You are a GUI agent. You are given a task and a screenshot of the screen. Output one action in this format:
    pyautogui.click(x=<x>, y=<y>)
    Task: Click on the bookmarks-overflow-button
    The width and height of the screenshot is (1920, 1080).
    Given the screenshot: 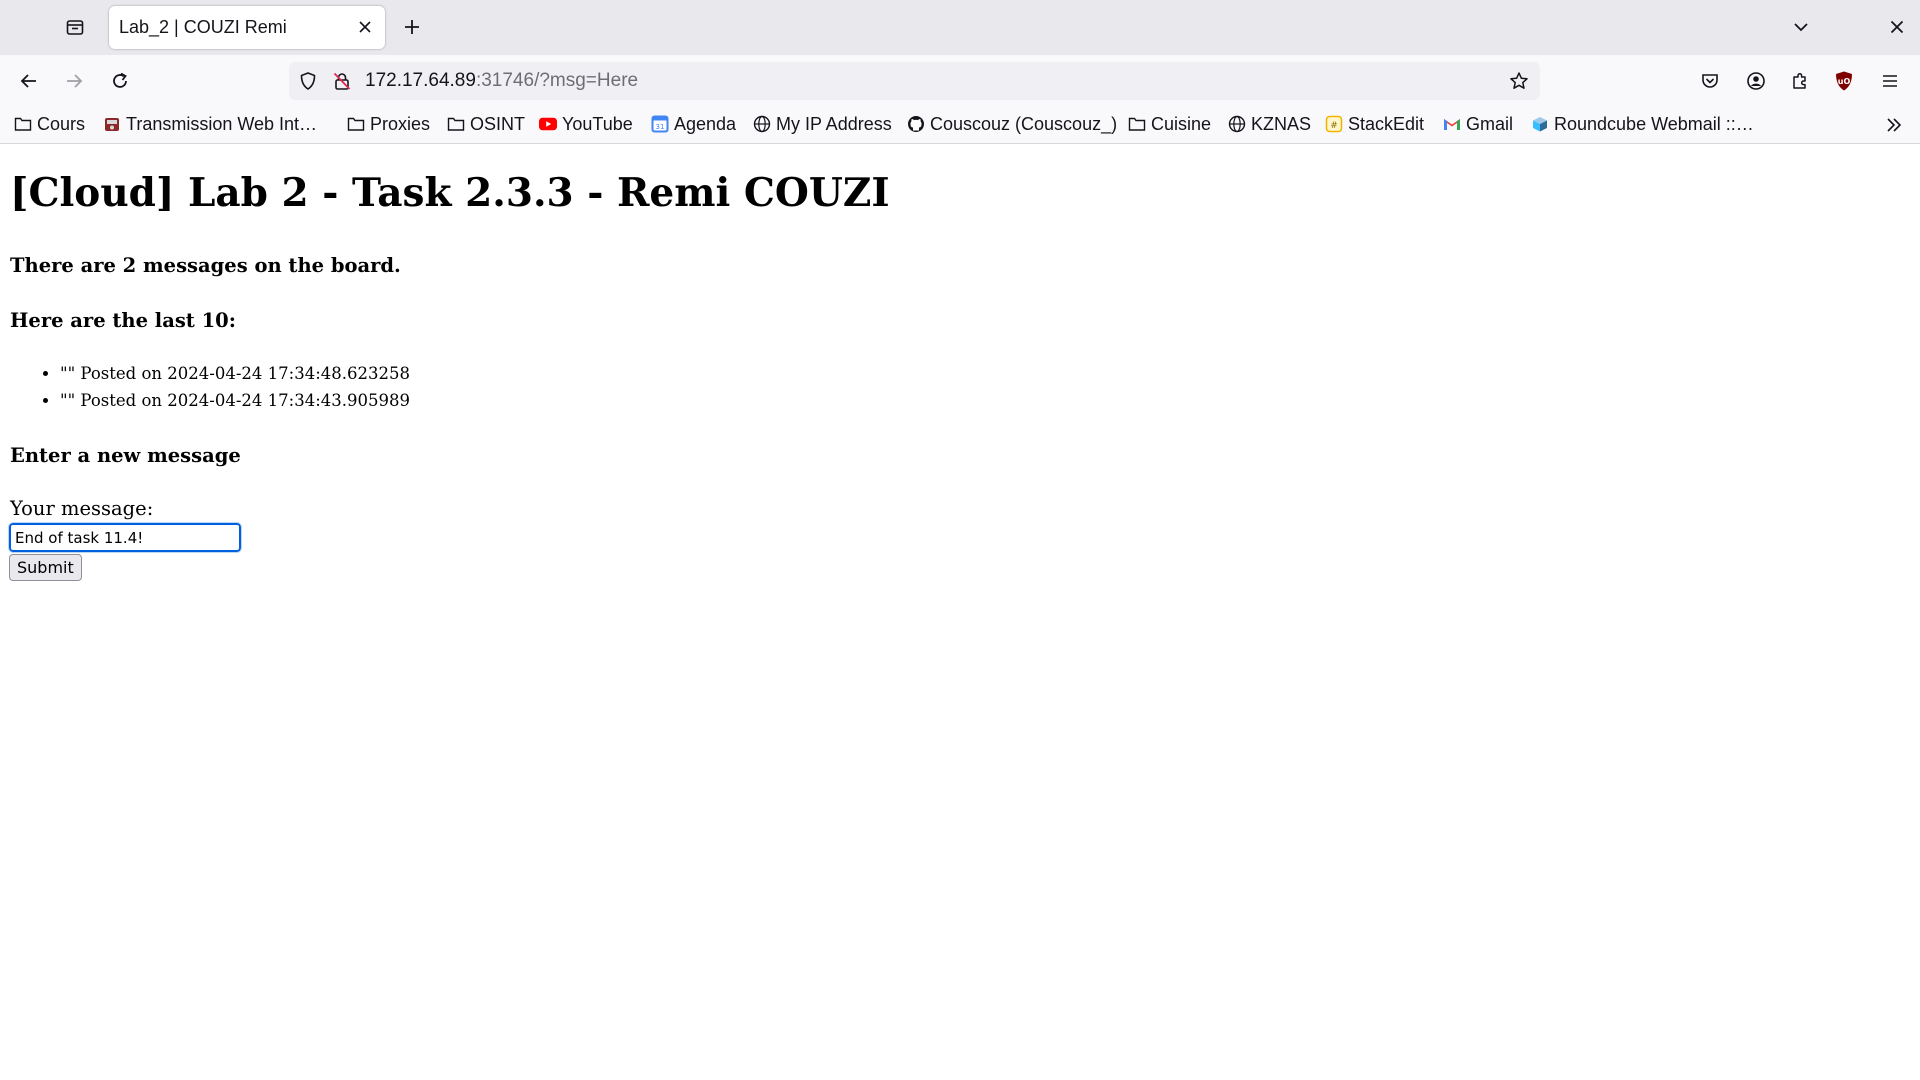 What is the action you would take?
    pyautogui.click(x=1894, y=125)
    